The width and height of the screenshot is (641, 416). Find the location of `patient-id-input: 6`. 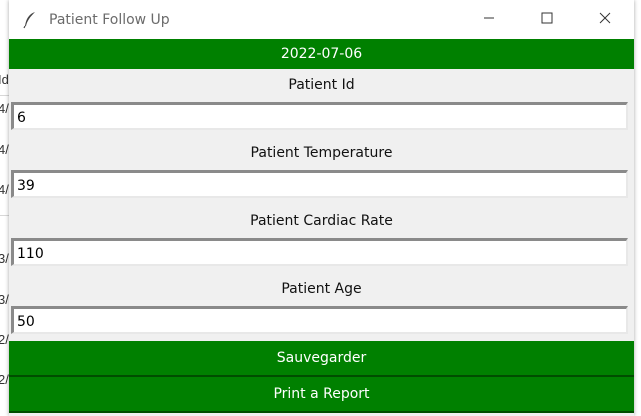

patient-id-input: 6 is located at coordinates (319, 116).